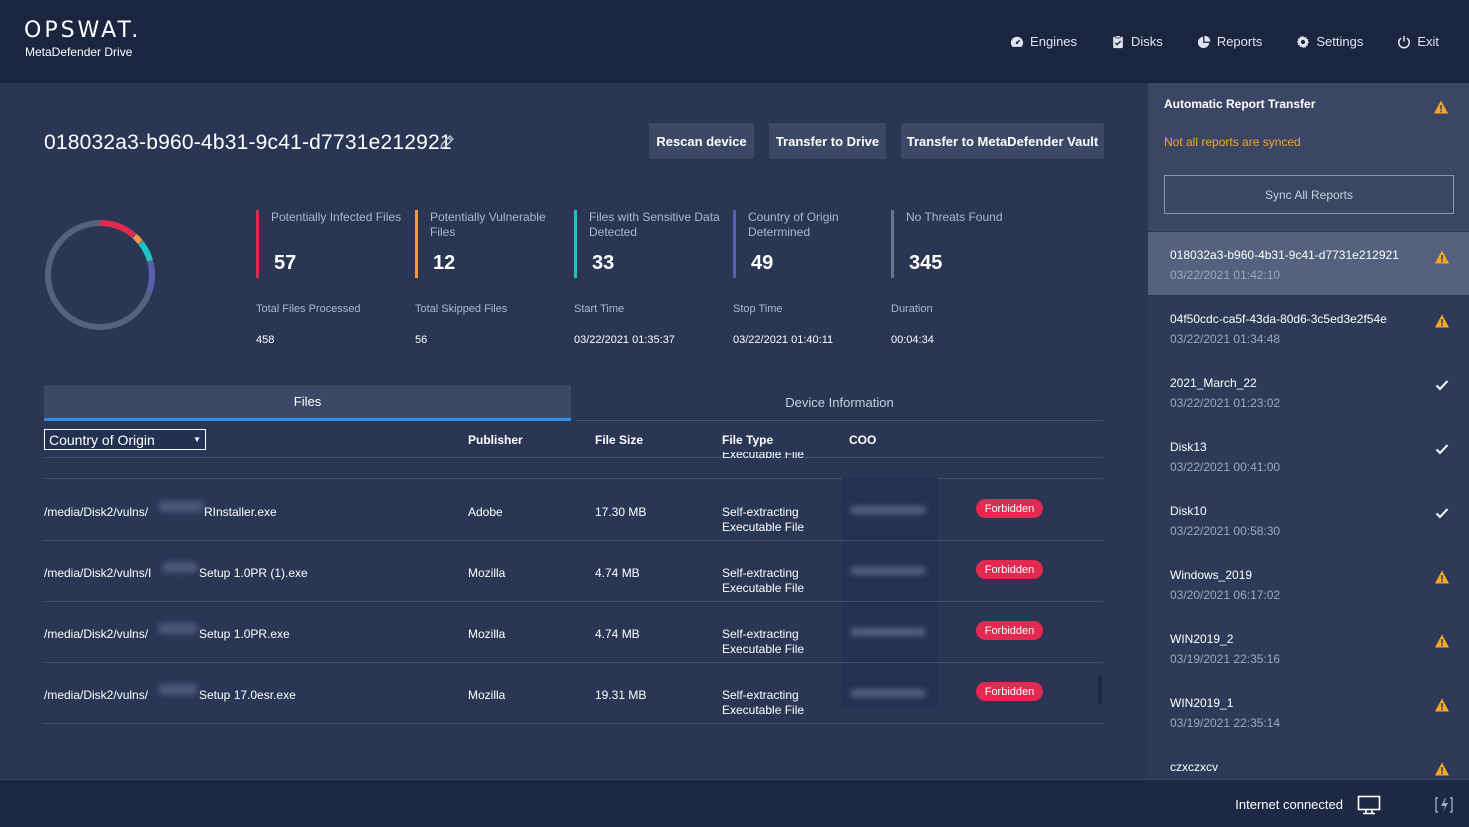 The width and height of the screenshot is (1469, 827). What do you see at coordinates (862, 440) in the screenshot?
I see `header-coo: COO` at bounding box center [862, 440].